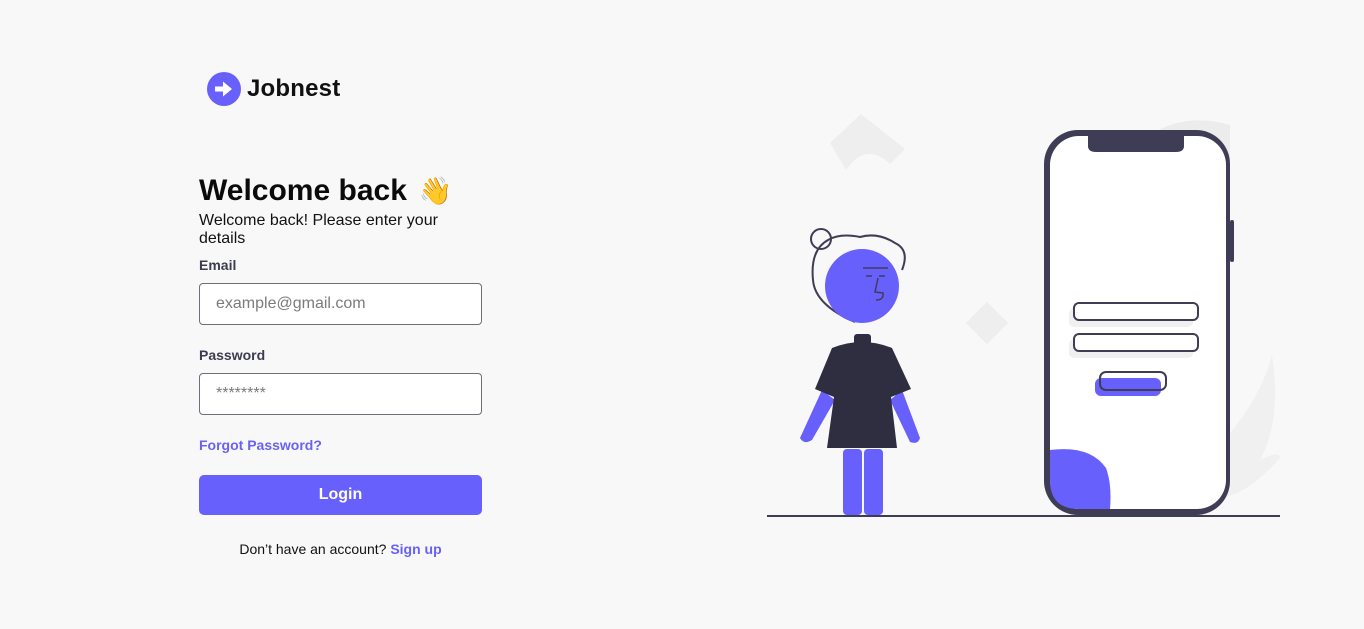  What do you see at coordinates (260, 445) in the screenshot?
I see `forgot-password-link: Forgot Password?` at bounding box center [260, 445].